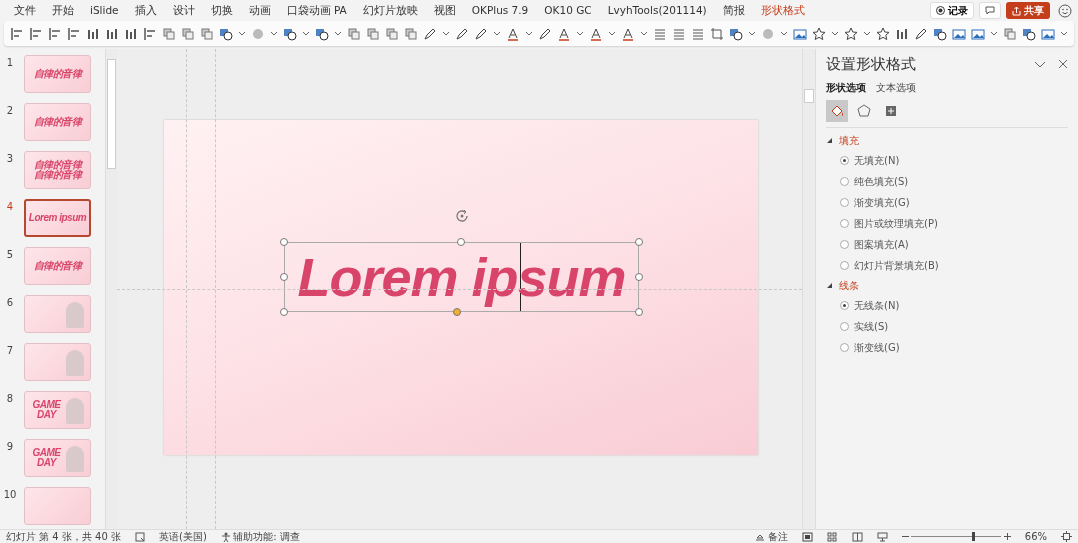 Image resolution: width=1078 pixels, height=543 pixels. What do you see at coordinates (846, 87) in the screenshot?
I see `pane-tab: 形状选项` at bounding box center [846, 87].